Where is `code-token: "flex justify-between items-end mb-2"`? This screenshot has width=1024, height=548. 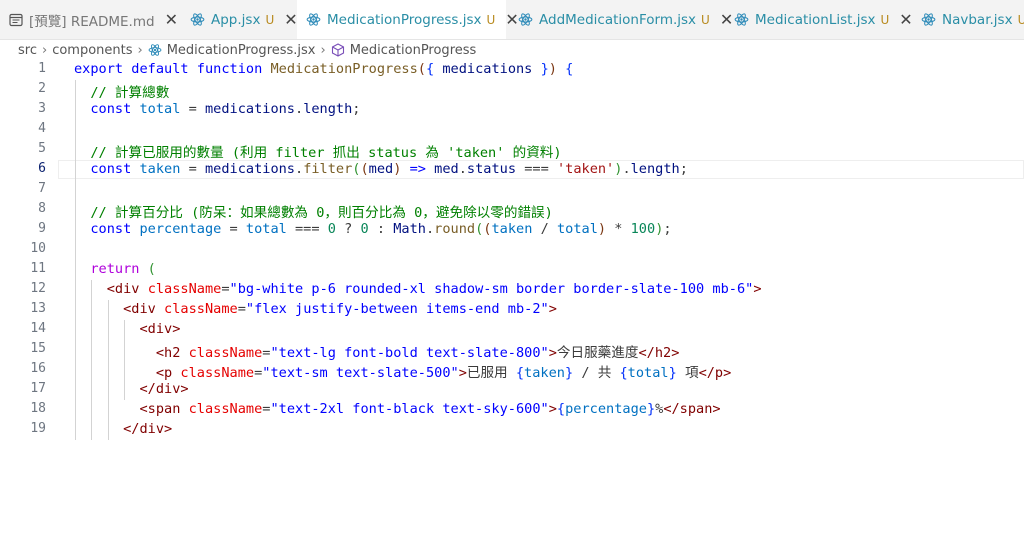
code-token: "flex justify-between items-end mb-2" is located at coordinates (397, 309).